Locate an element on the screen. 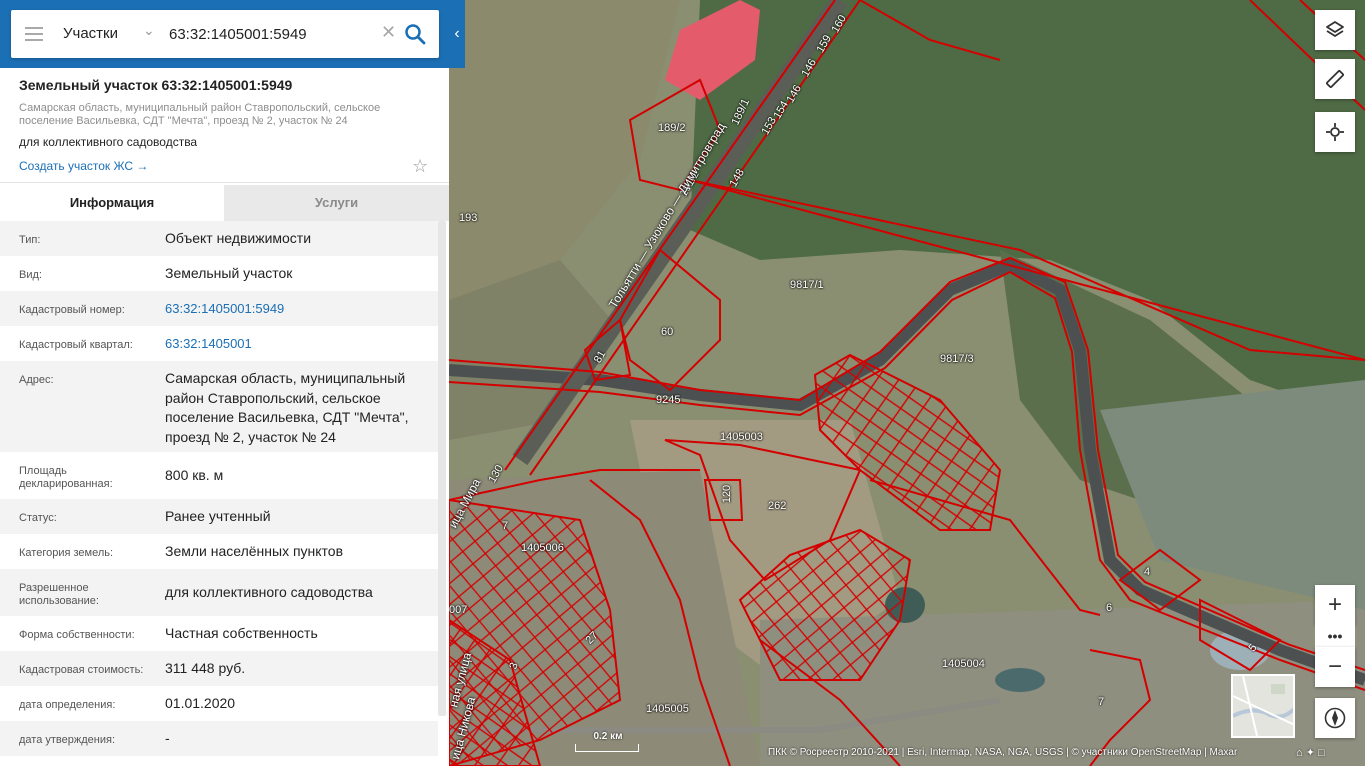 The width and height of the screenshot is (1365, 766). info-row: Кадастровый квартал: 63:32:1405001 is located at coordinates (219, 343).